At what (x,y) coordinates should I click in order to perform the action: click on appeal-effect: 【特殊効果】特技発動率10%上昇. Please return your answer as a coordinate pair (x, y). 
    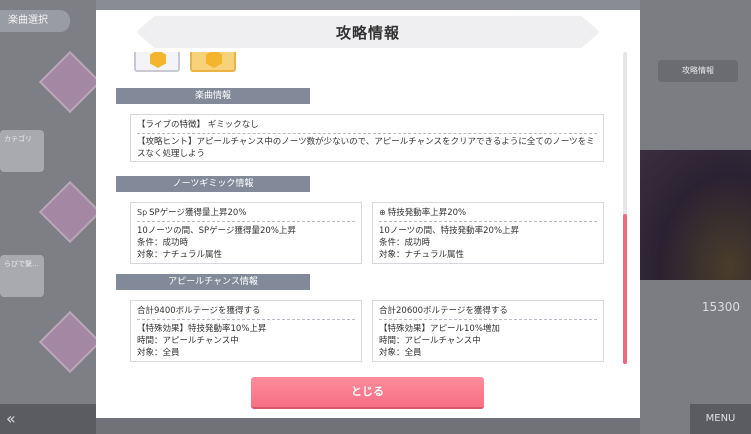
    Looking at the image, I should click on (202, 329).